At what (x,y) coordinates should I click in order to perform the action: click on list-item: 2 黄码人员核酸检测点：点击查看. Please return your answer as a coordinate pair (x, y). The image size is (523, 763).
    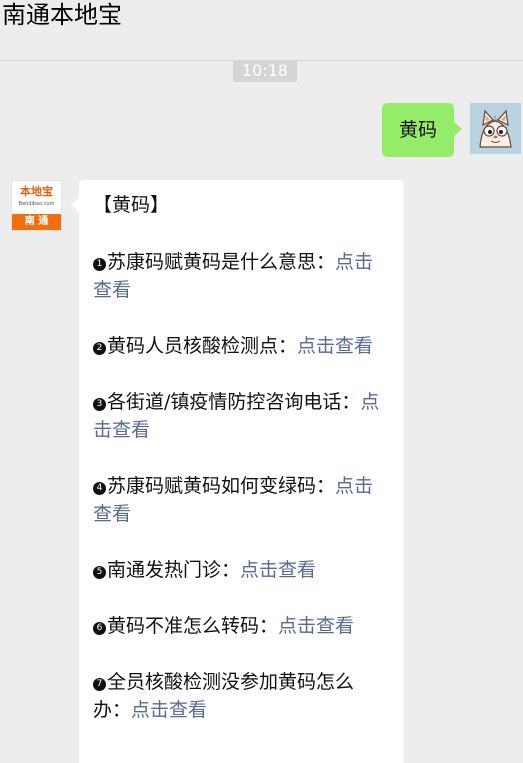
    Looking at the image, I should click on (241, 346).